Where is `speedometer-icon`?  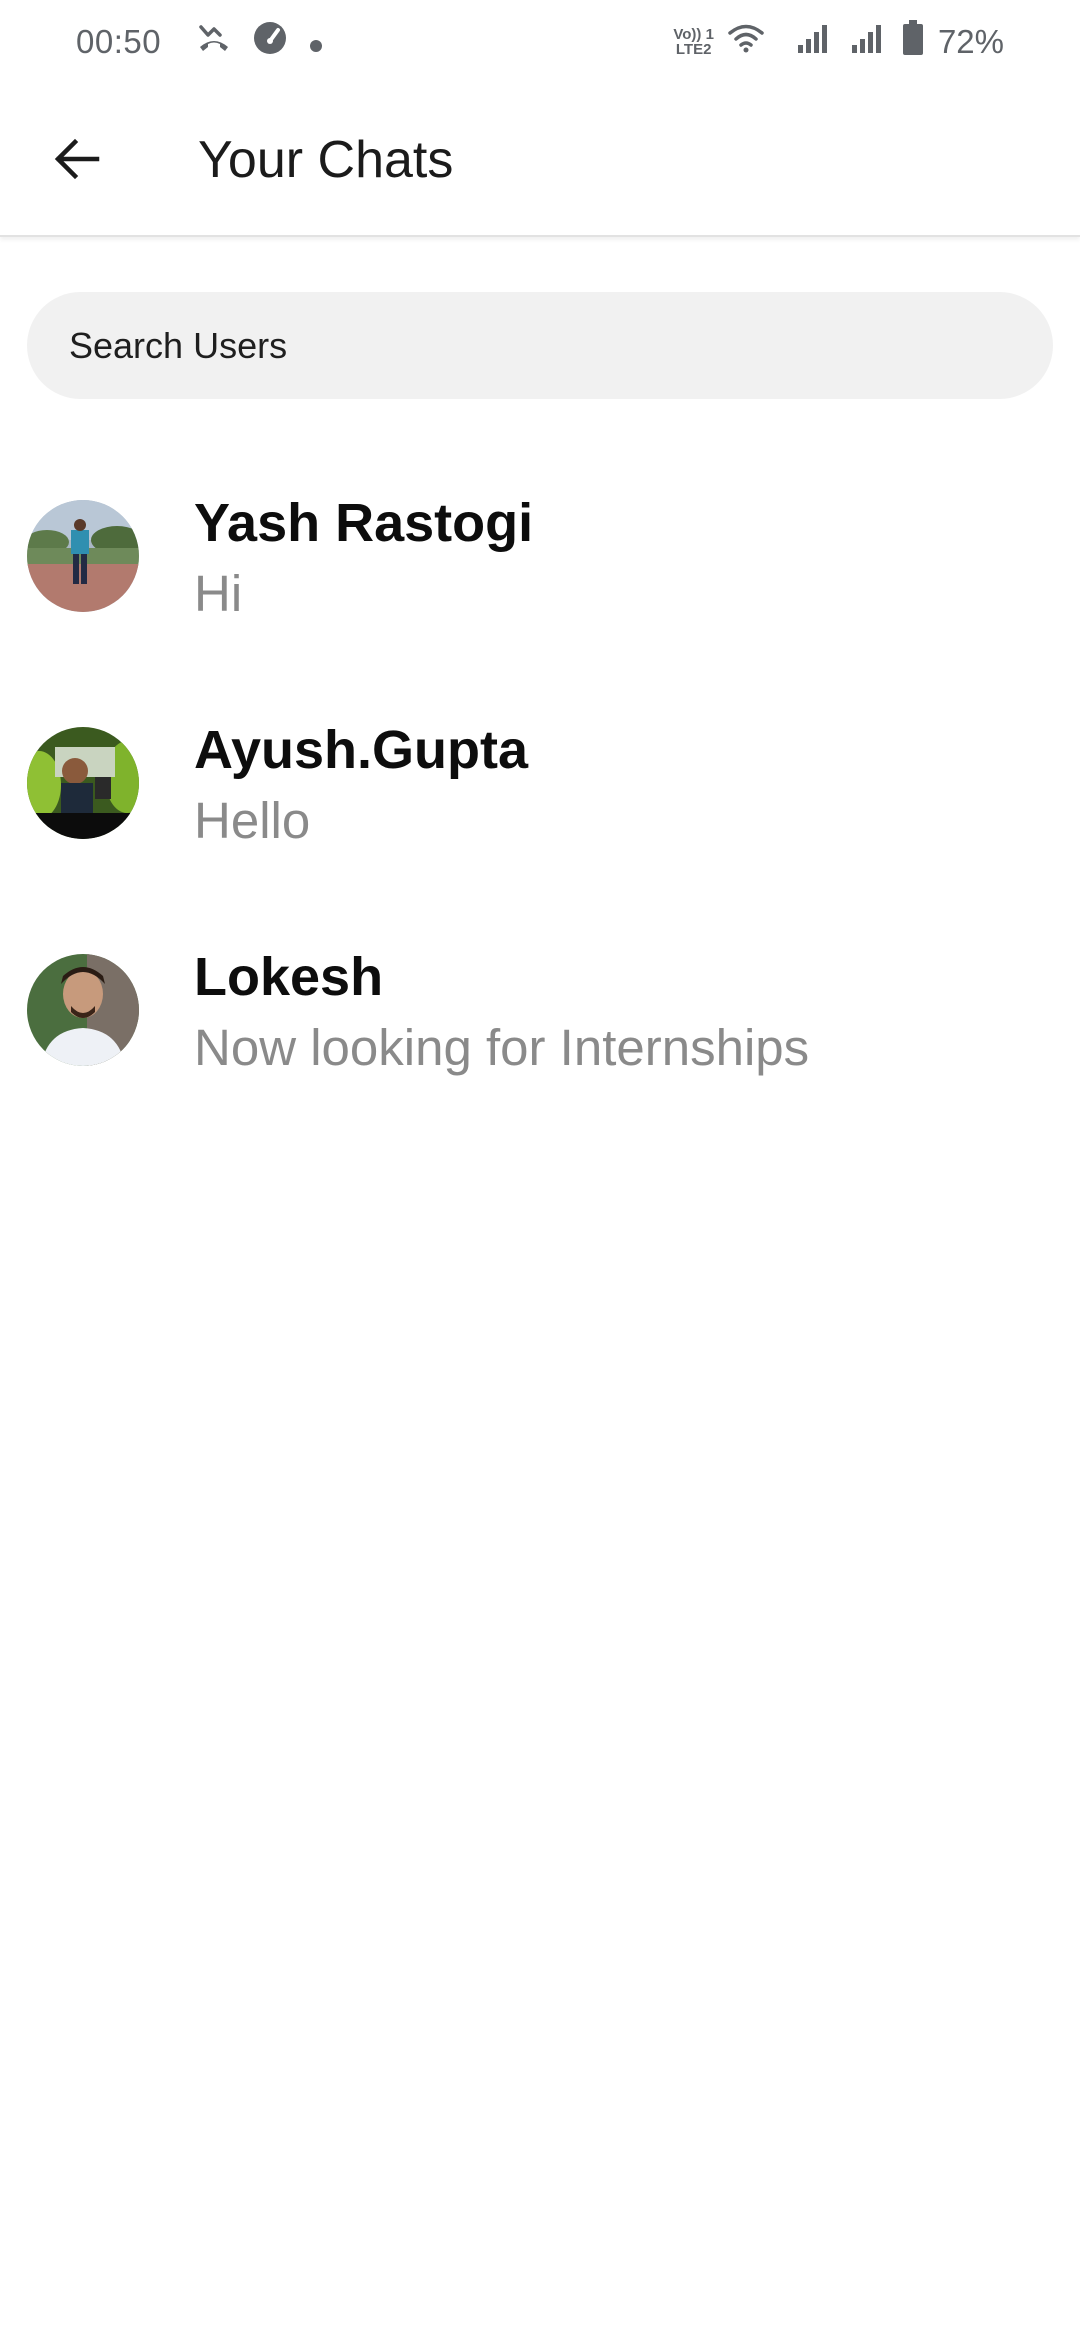
speedometer-icon is located at coordinates (270, 42).